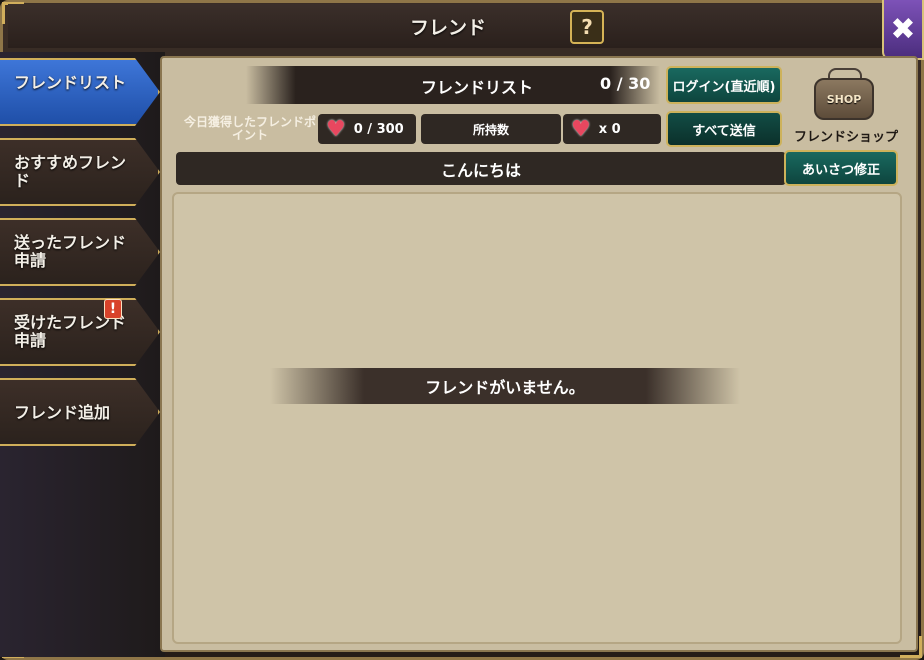  I want to click on owned-points-value: x 0, so click(609, 129).